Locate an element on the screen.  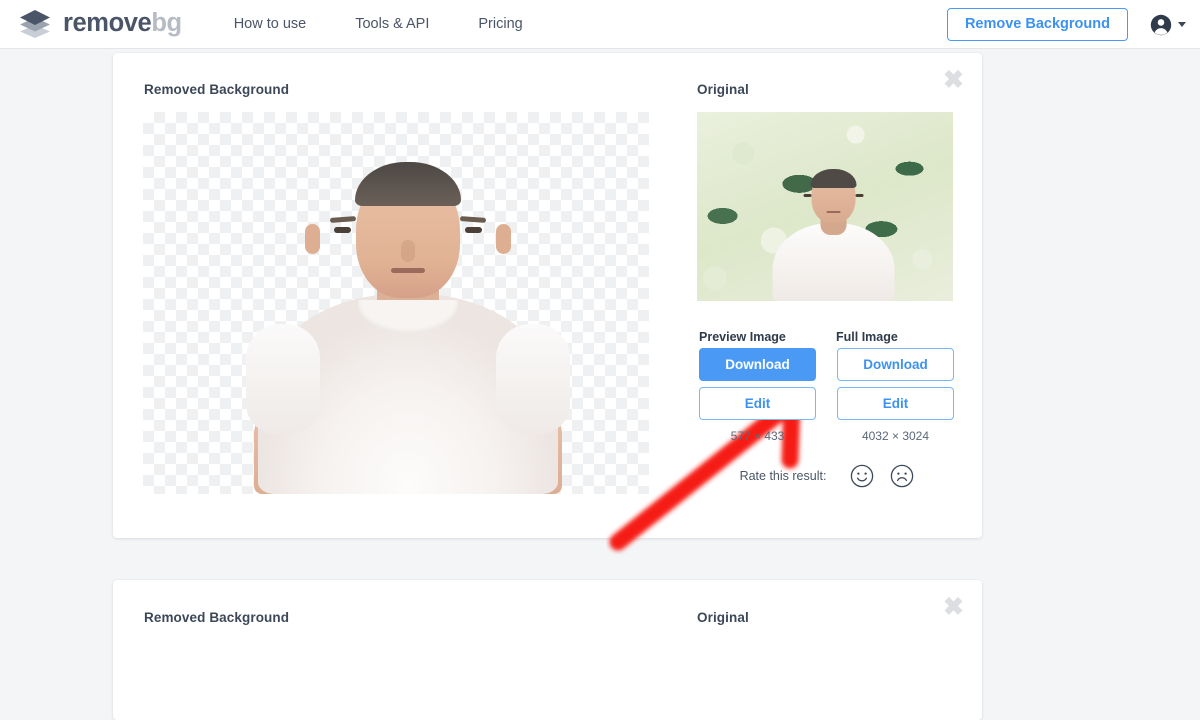
brand-word-bg: bg is located at coordinates (166, 23).